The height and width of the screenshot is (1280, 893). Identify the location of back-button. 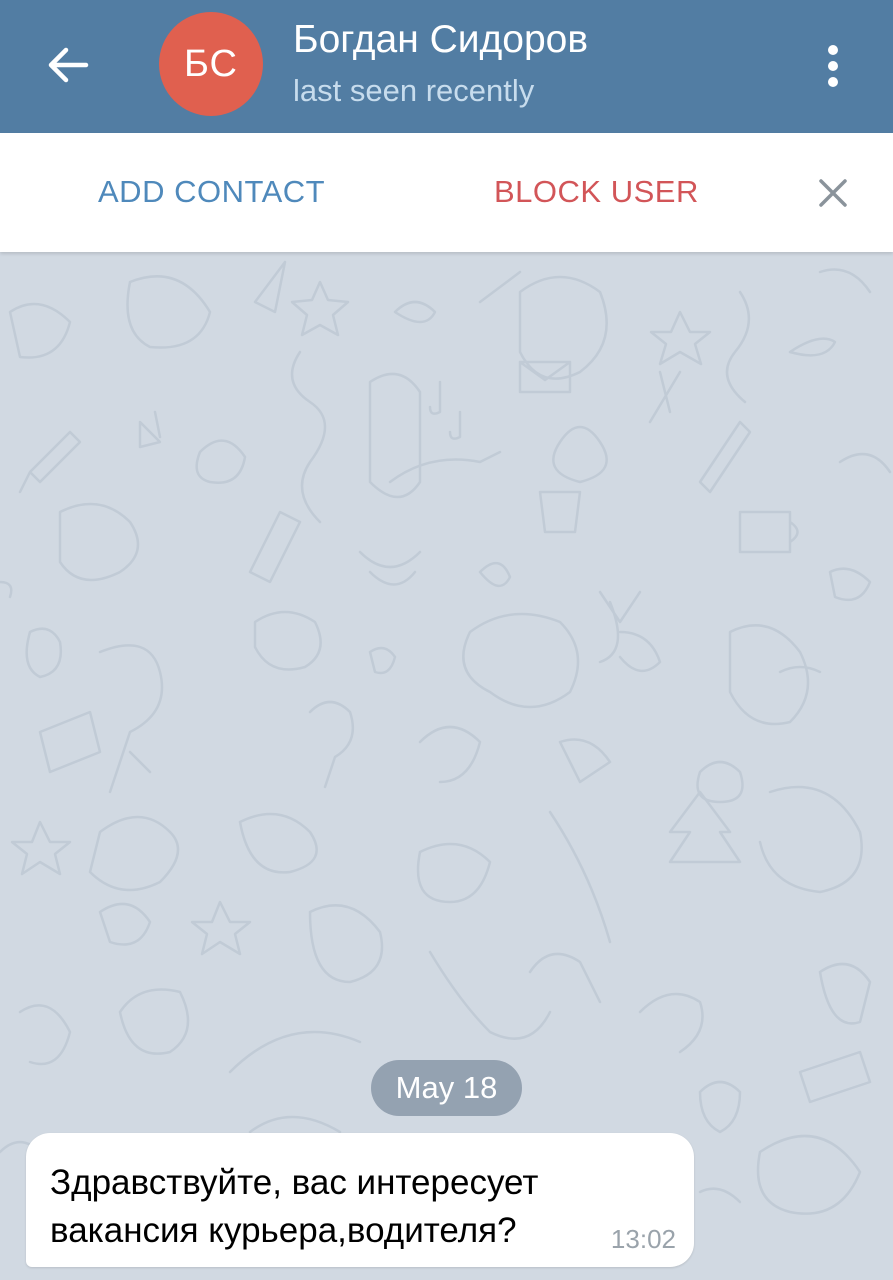
(68, 65).